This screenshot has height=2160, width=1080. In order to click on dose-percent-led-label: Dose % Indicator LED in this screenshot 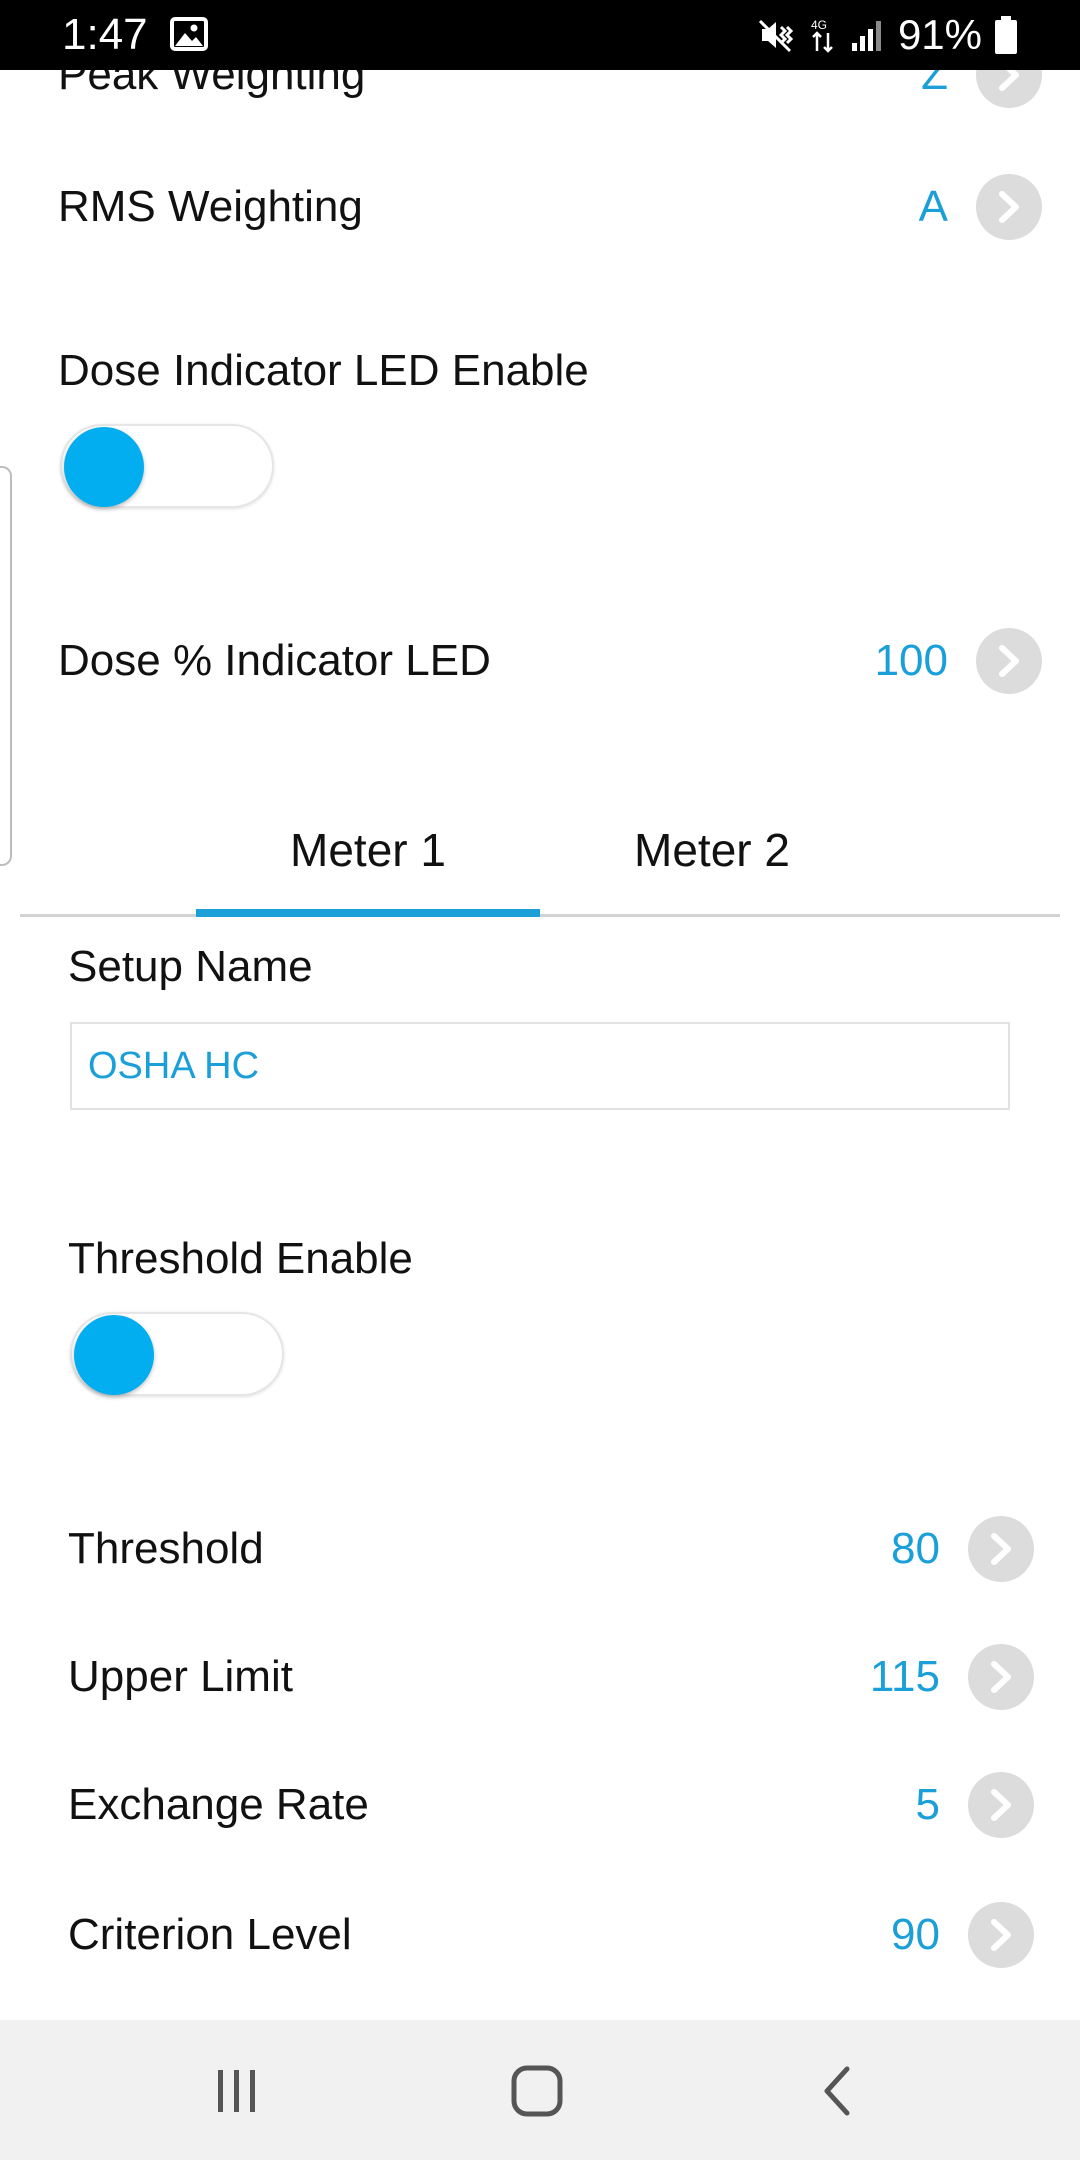, I will do `click(274, 660)`.